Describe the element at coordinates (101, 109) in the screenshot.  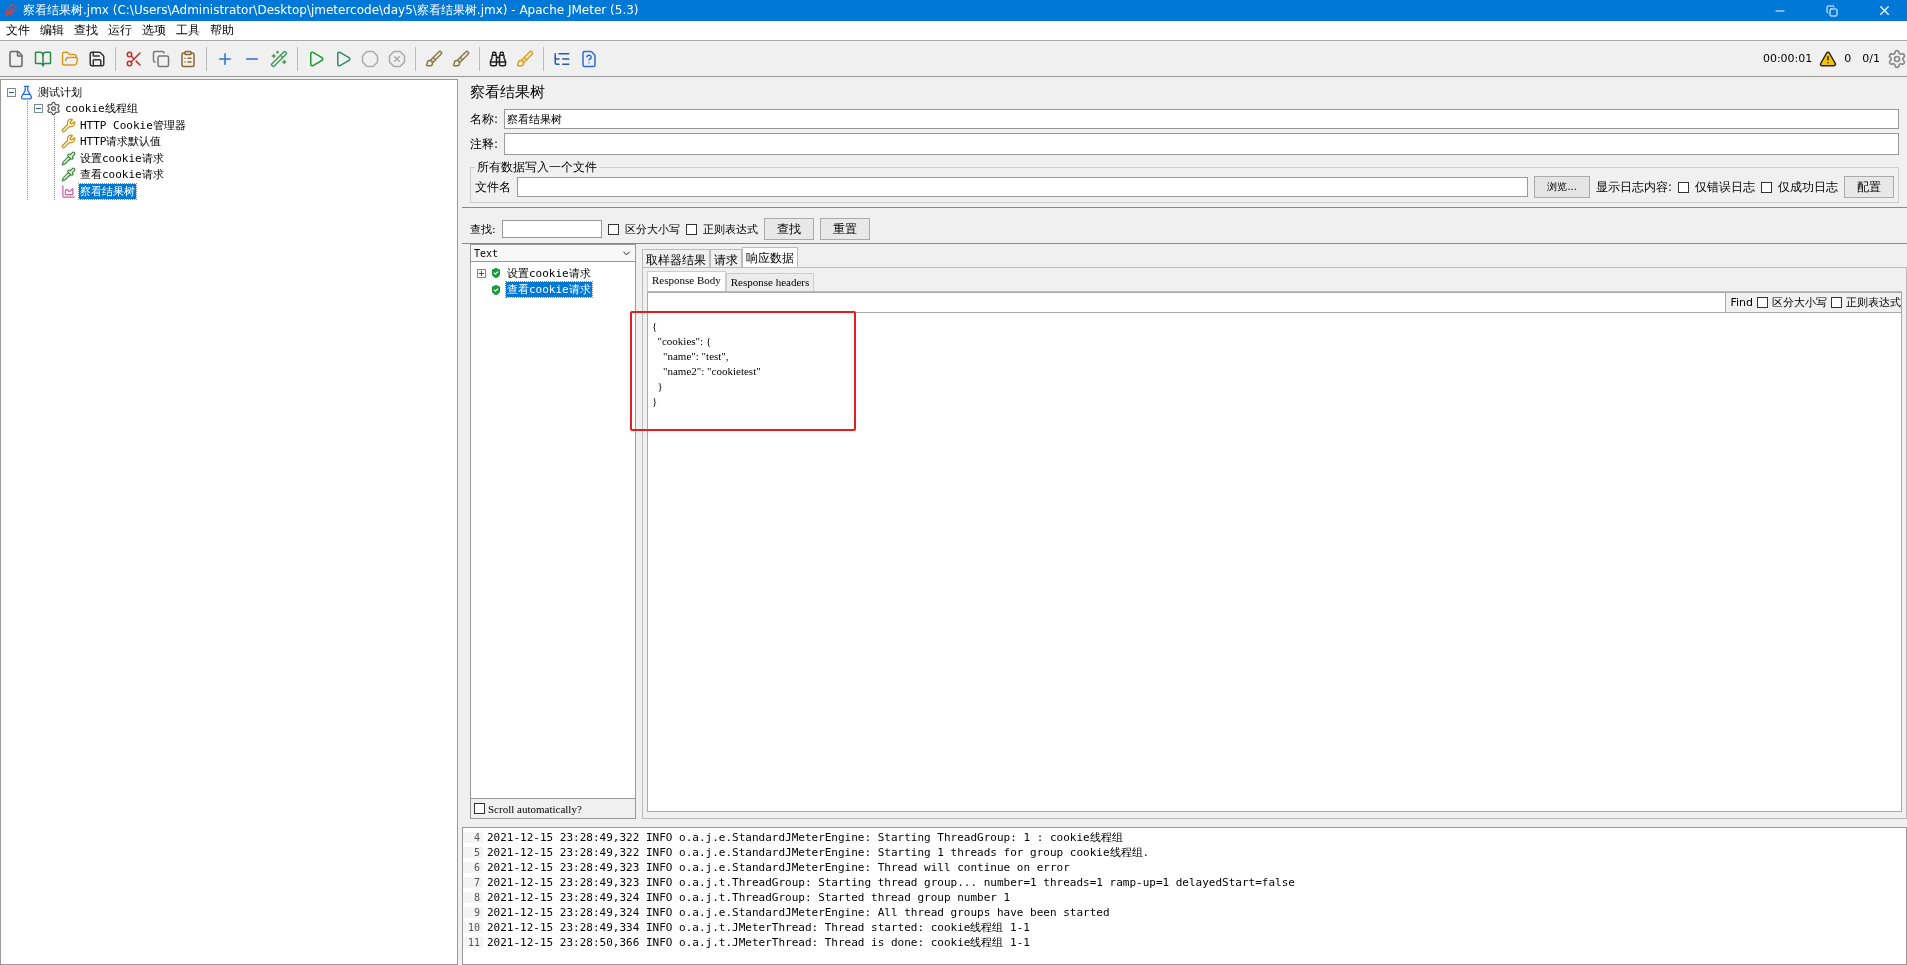
I see `tree-item: cookie线程组` at that location.